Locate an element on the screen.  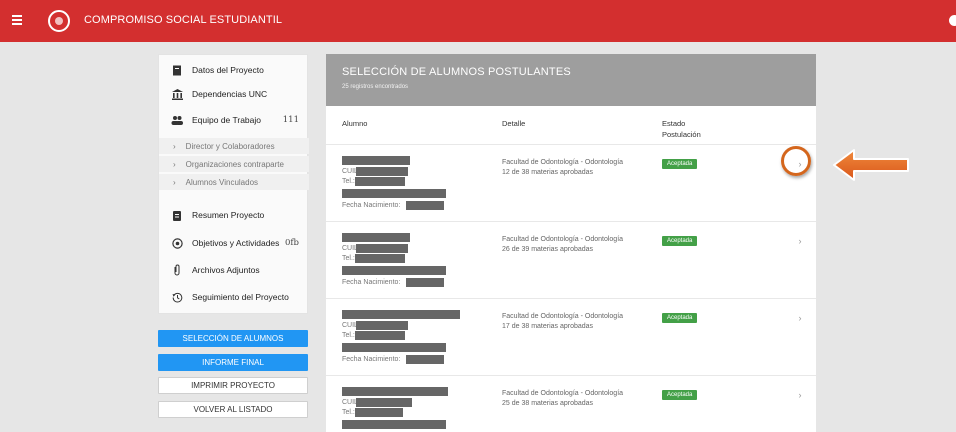
sidebar-item-seguimiento: Seguimiento del Proyecto is located at coordinates (234, 297).